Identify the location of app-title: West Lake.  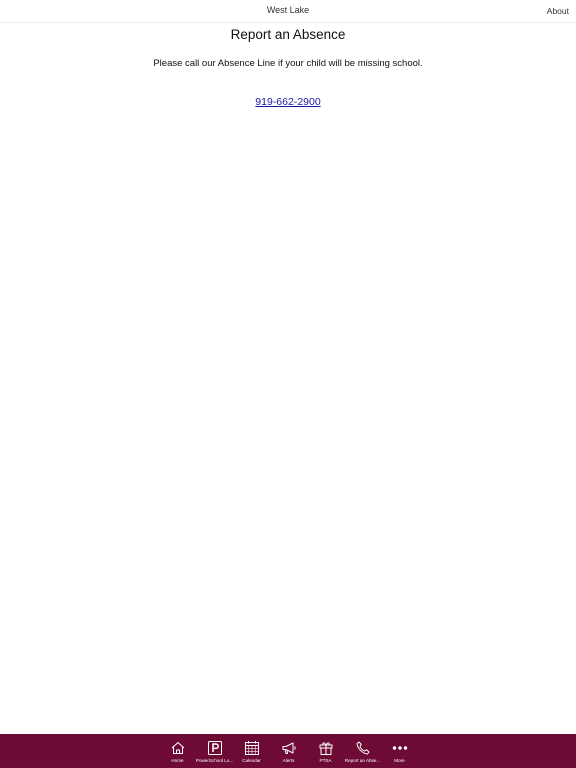
(288, 10).